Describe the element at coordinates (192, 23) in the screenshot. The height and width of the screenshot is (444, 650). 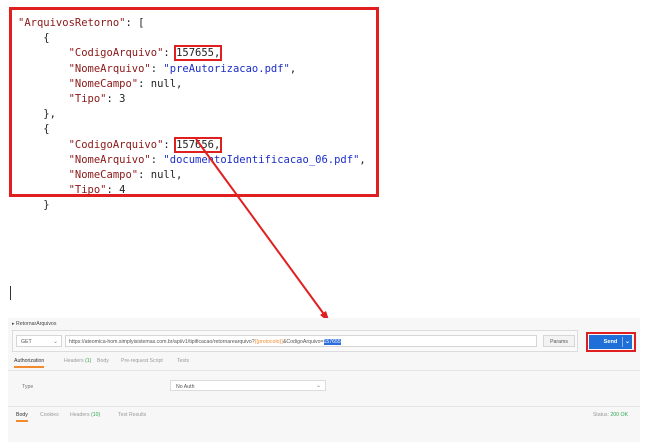
I see `code-line: "ArquivosRetorno": [` at that location.